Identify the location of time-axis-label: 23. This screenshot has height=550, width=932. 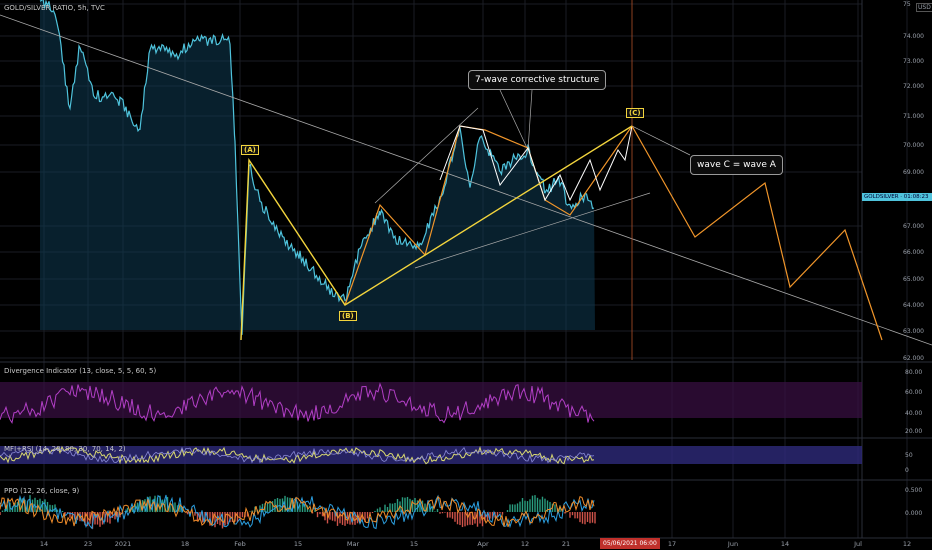
(88, 544).